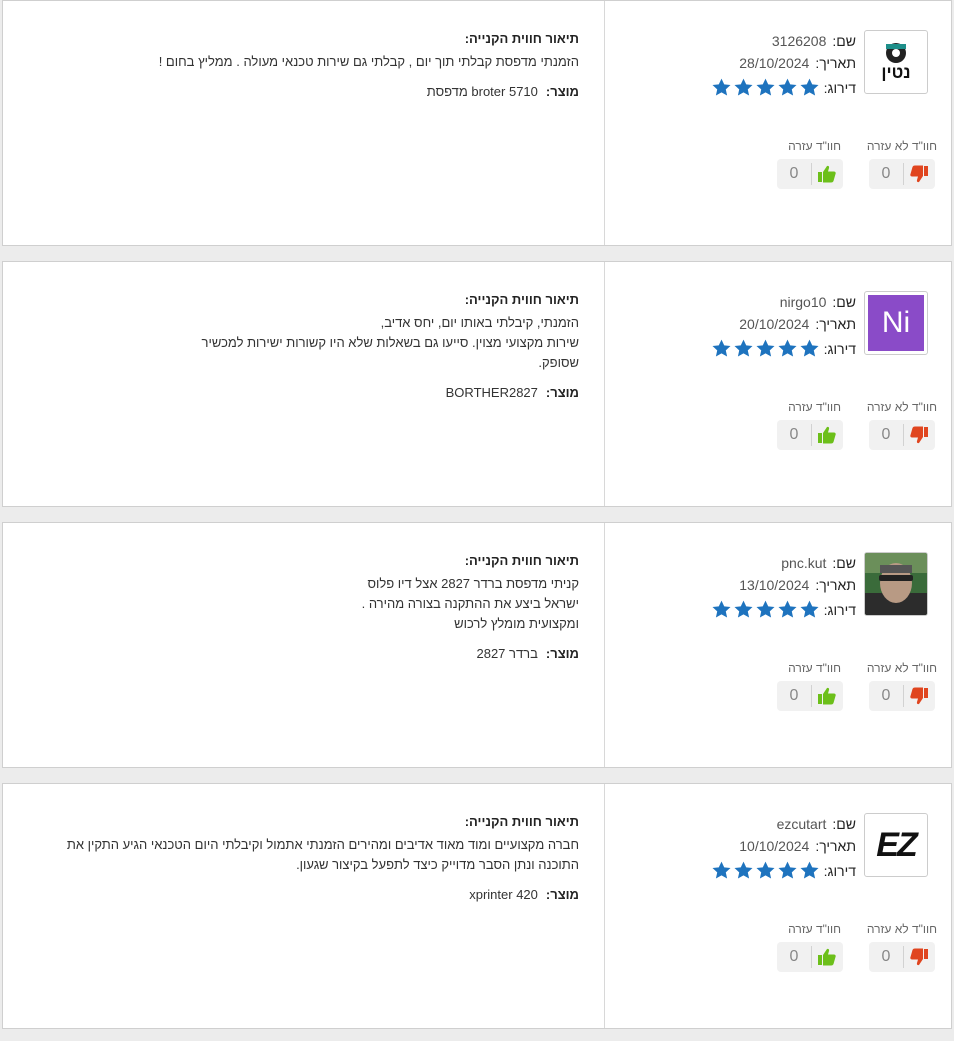 This screenshot has width=954, height=1041. I want to click on reviewer-name-row: שם: nirgo10, so click(818, 302).